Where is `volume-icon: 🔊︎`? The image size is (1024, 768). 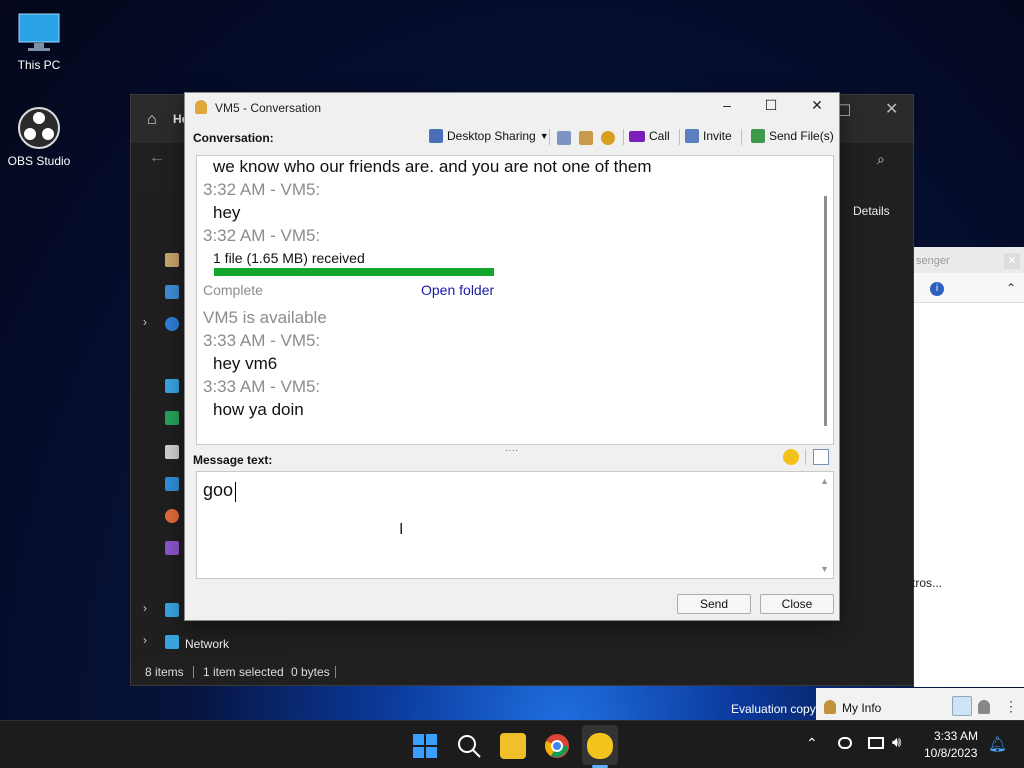 volume-icon: 🔊︎ is located at coordinates (896, 742).